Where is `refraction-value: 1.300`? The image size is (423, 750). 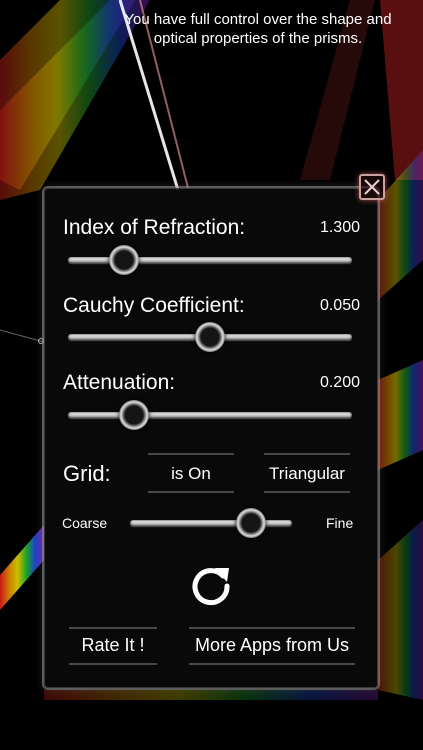 refraction-value: 1.300 is located at coordinates (339, 227).